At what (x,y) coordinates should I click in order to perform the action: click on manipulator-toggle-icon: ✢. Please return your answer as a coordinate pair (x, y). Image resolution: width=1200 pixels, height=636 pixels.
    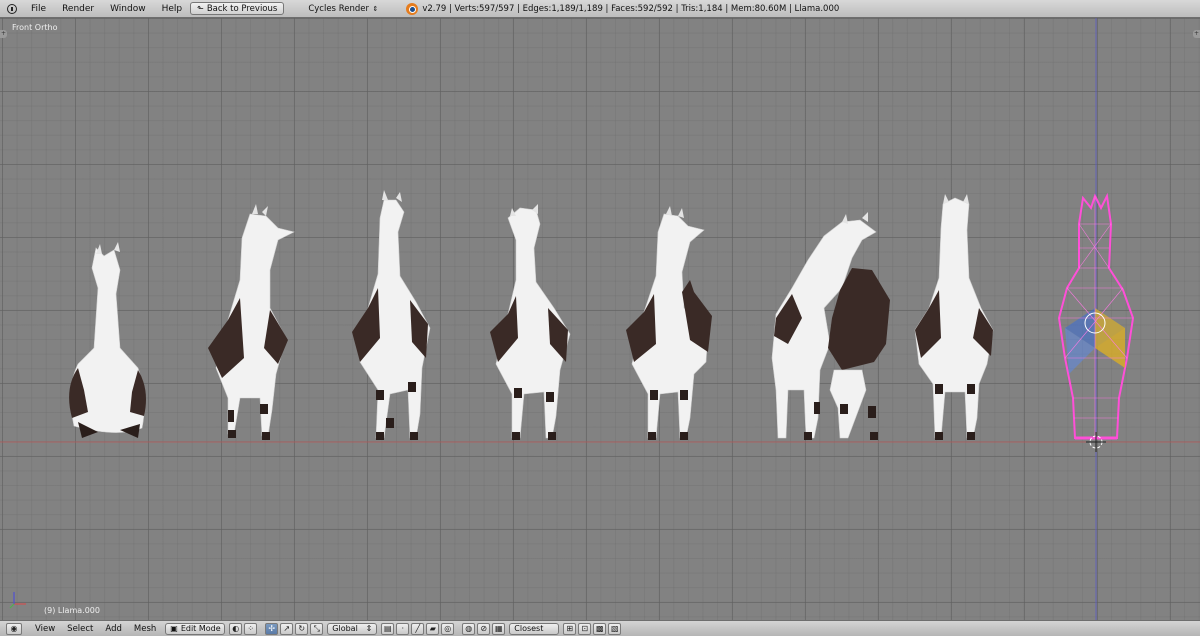
    Looking at the image, I should click on (272, 628).